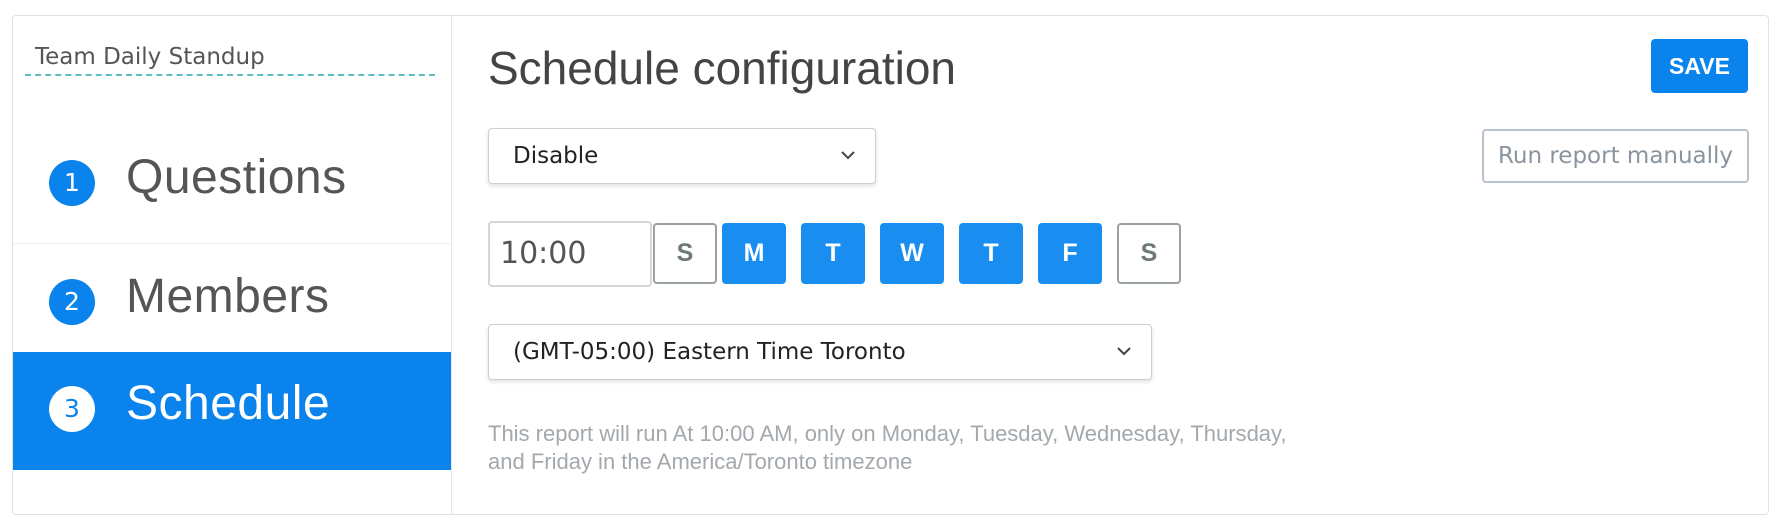  What do you see at coordinates (570, 254) in the screenshot?
I see `time-input: 10:00` at bounding box center [570, 254].